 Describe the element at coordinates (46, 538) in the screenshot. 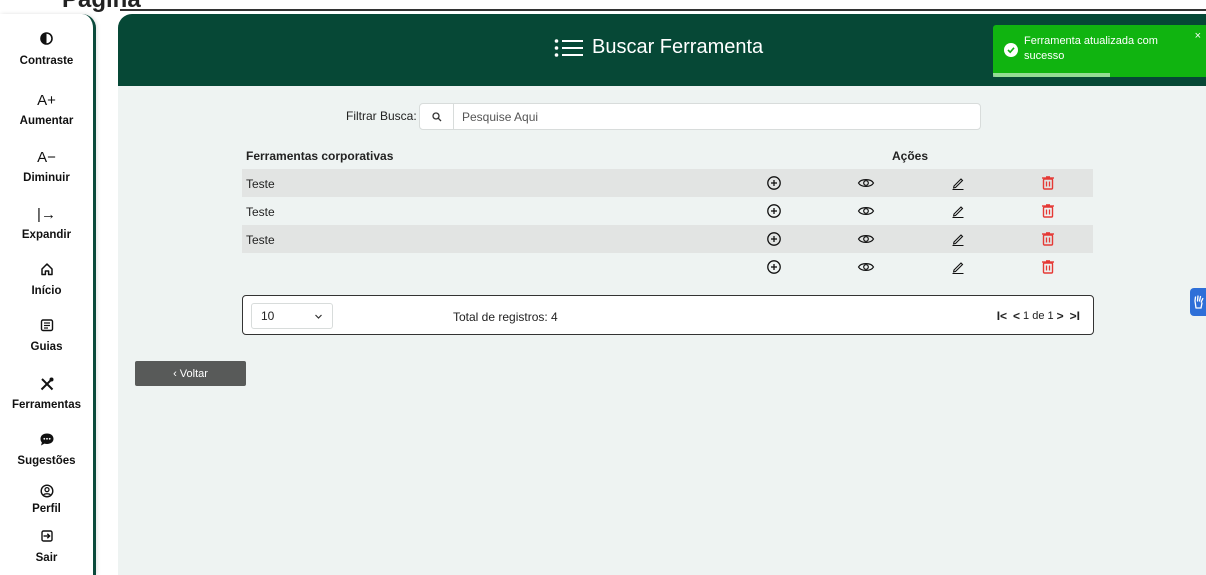

I see `logout-icon` at that location.